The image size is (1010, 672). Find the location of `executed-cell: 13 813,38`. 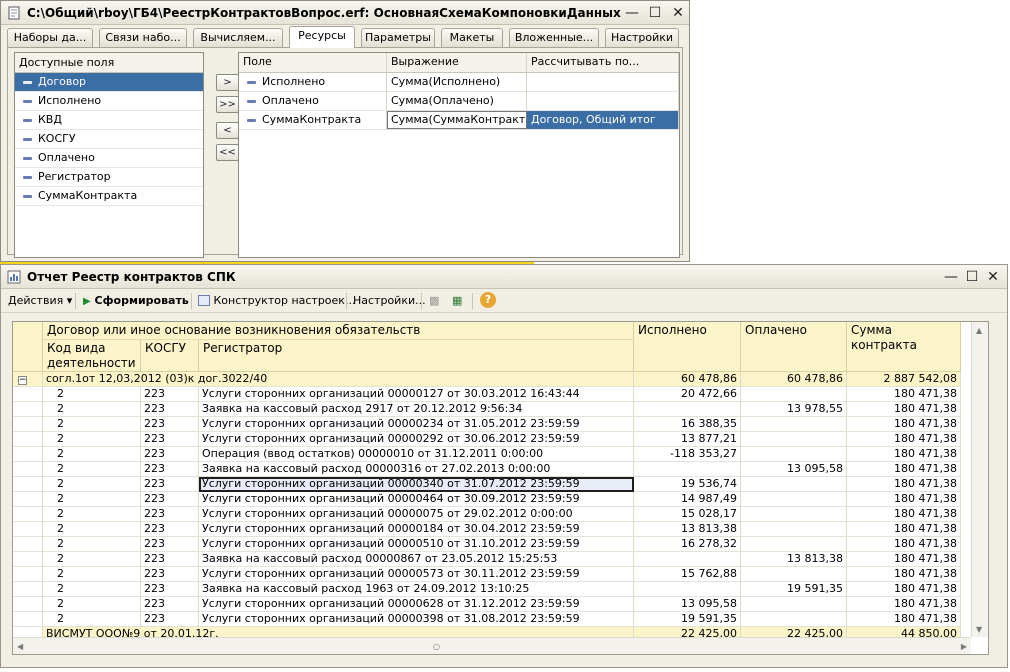

executed-cell: 13 813,38 is located at coordinates (687, 529).